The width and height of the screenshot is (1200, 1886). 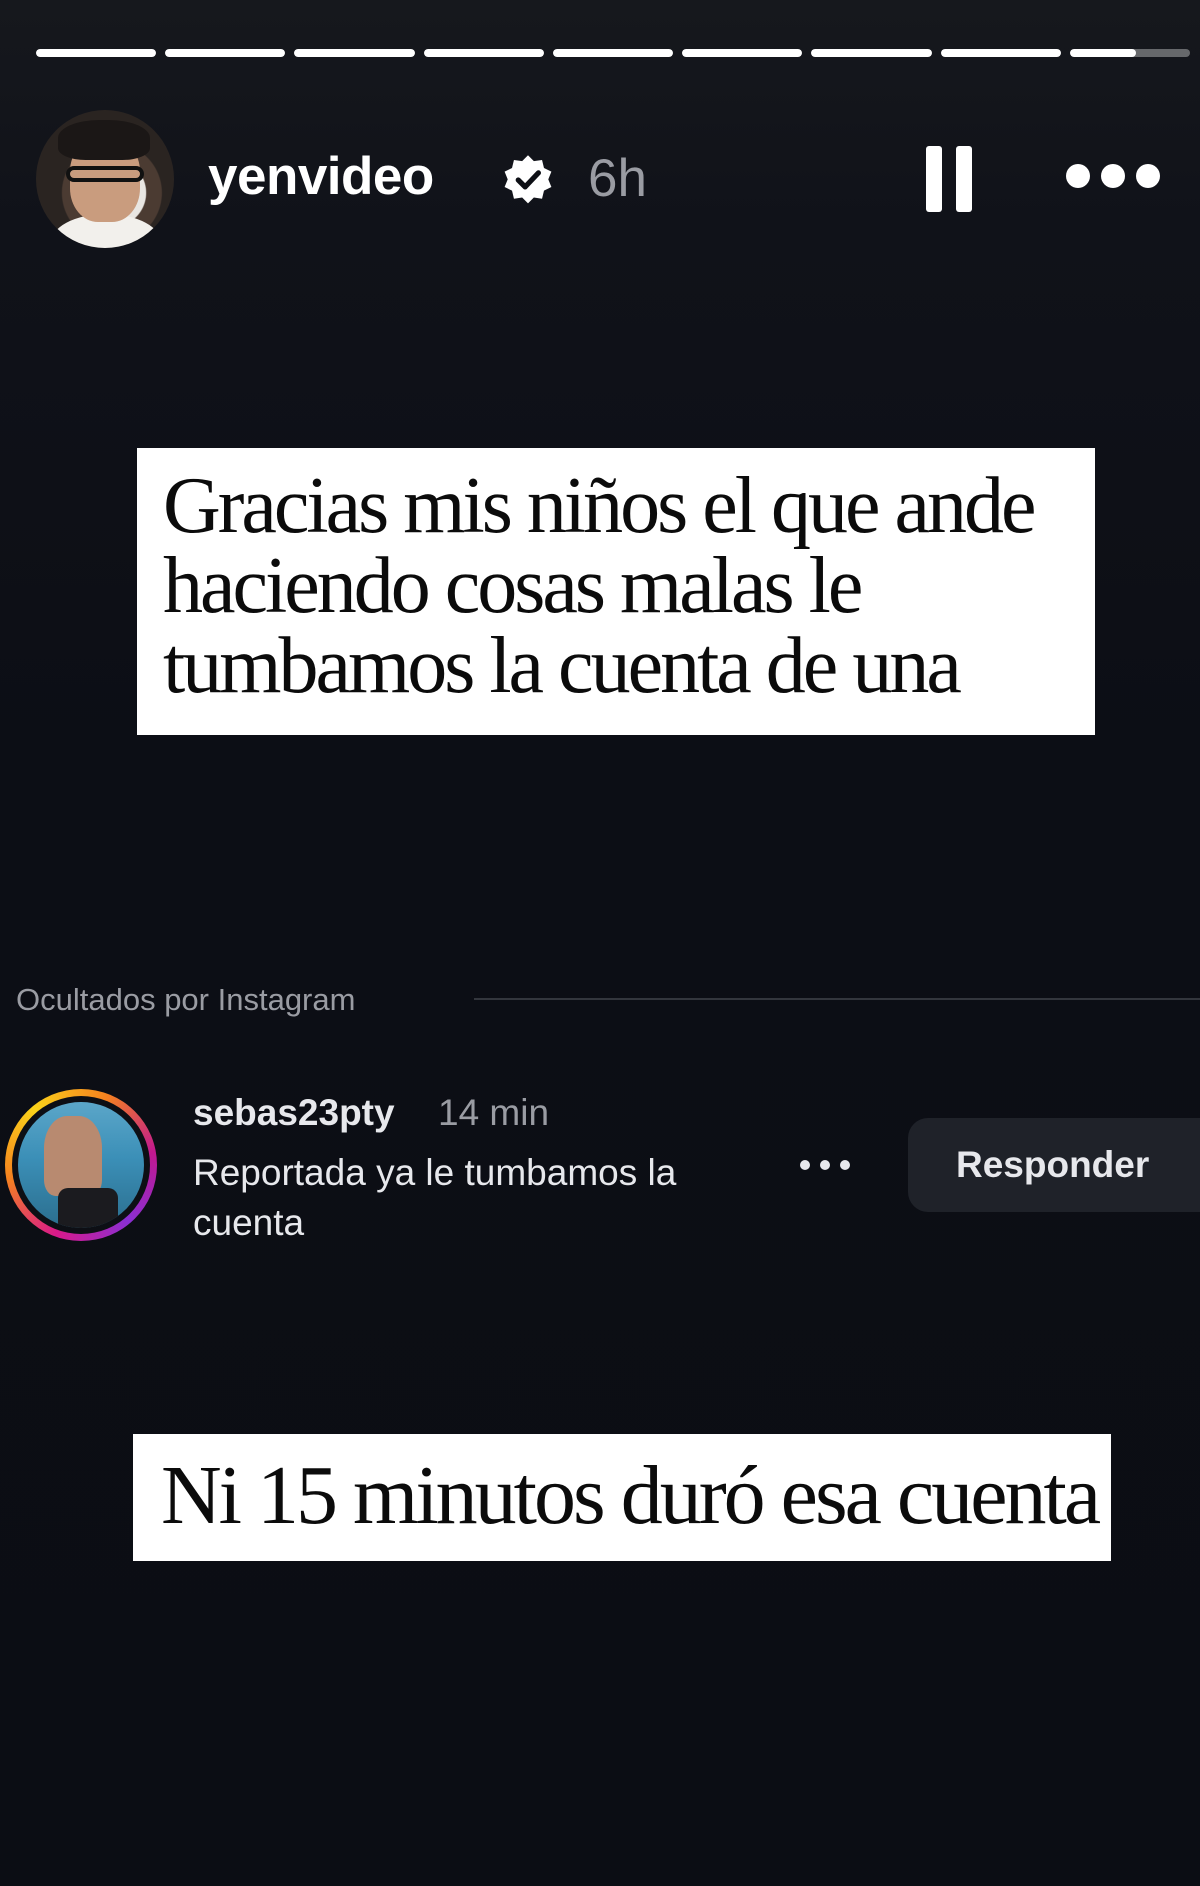 What do you see at coordinates (600, 506) in the screenshot?
I see `sticker-line: Gracias mis niños el que ande` at bounding box center [600, 506].